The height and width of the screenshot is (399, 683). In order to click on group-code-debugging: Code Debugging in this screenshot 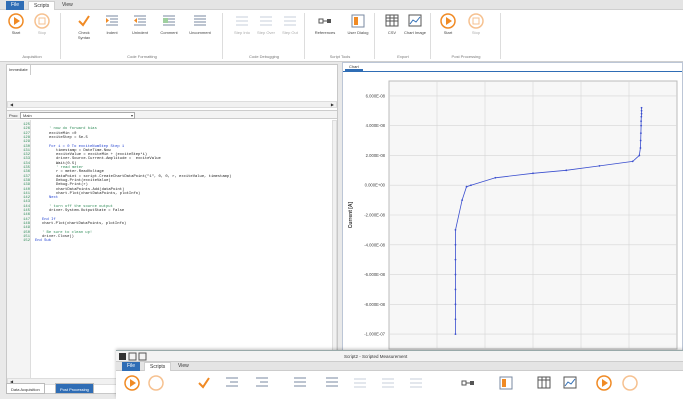, I will do `click(264, 56)`.